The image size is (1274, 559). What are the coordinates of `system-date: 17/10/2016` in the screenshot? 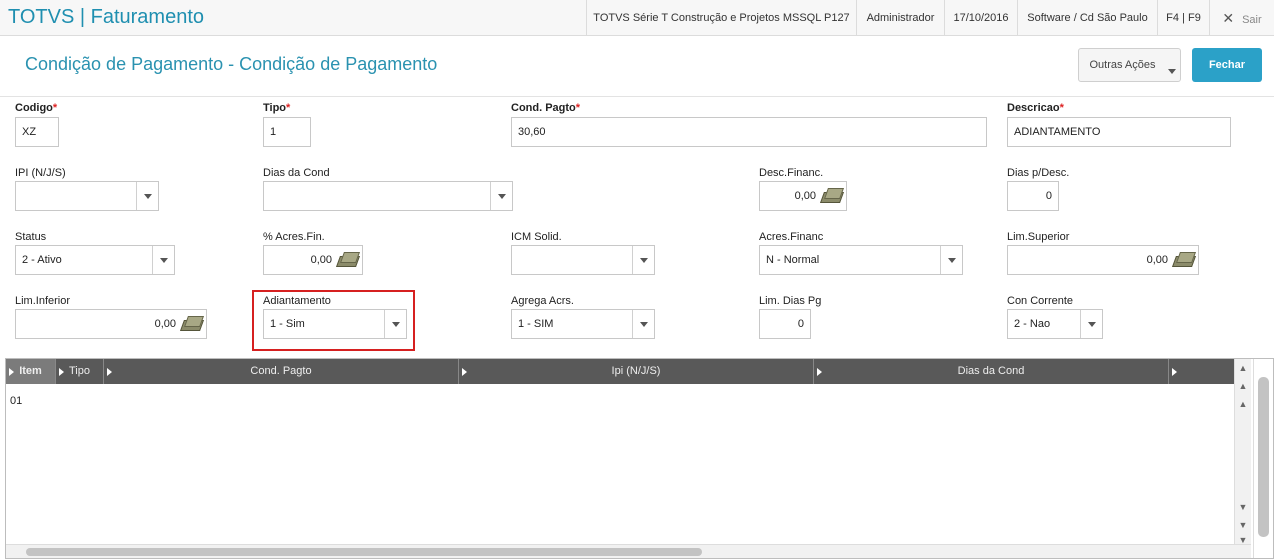 It's located at (980, 18).